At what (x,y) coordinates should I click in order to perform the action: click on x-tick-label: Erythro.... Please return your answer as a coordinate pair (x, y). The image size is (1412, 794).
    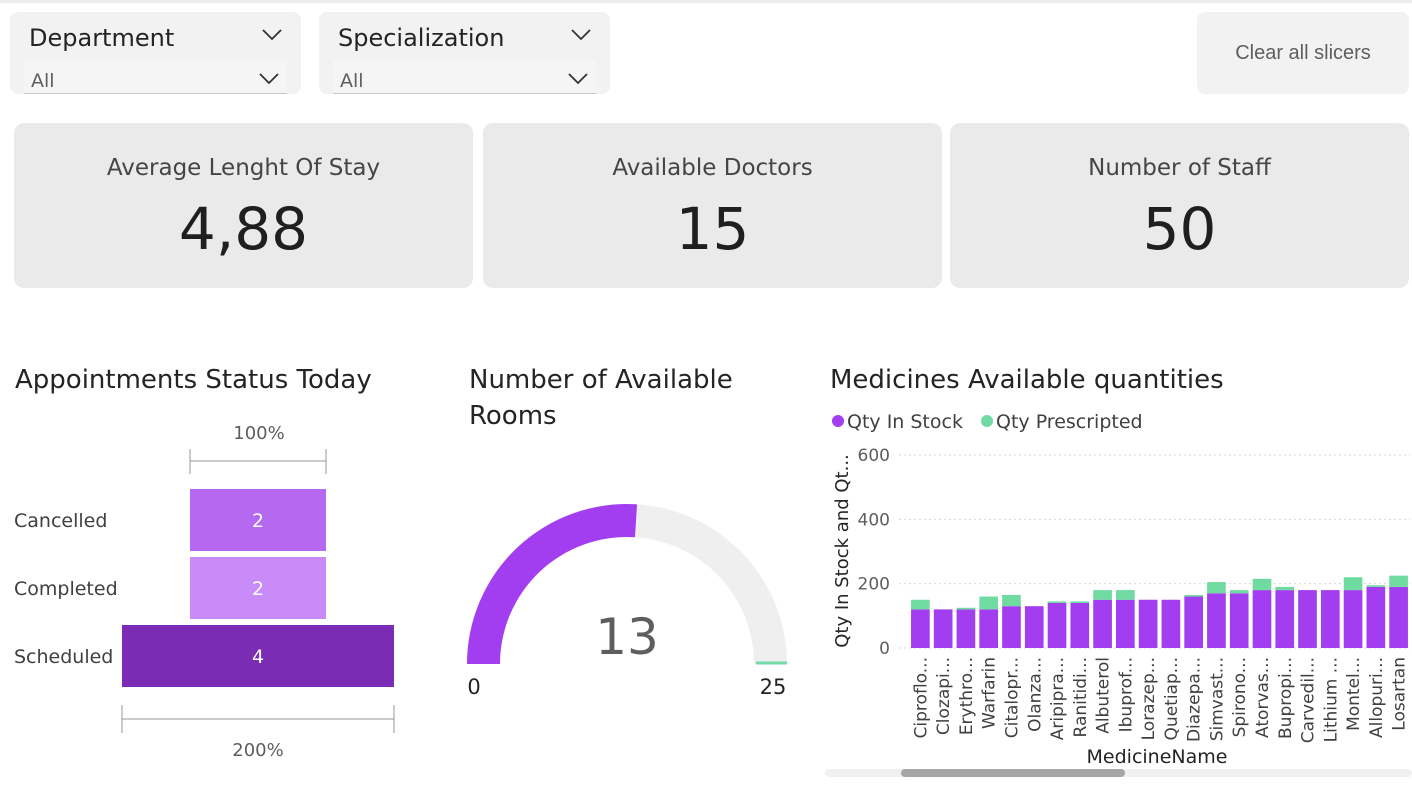
    Looking at the image, I should click on (967, 696).